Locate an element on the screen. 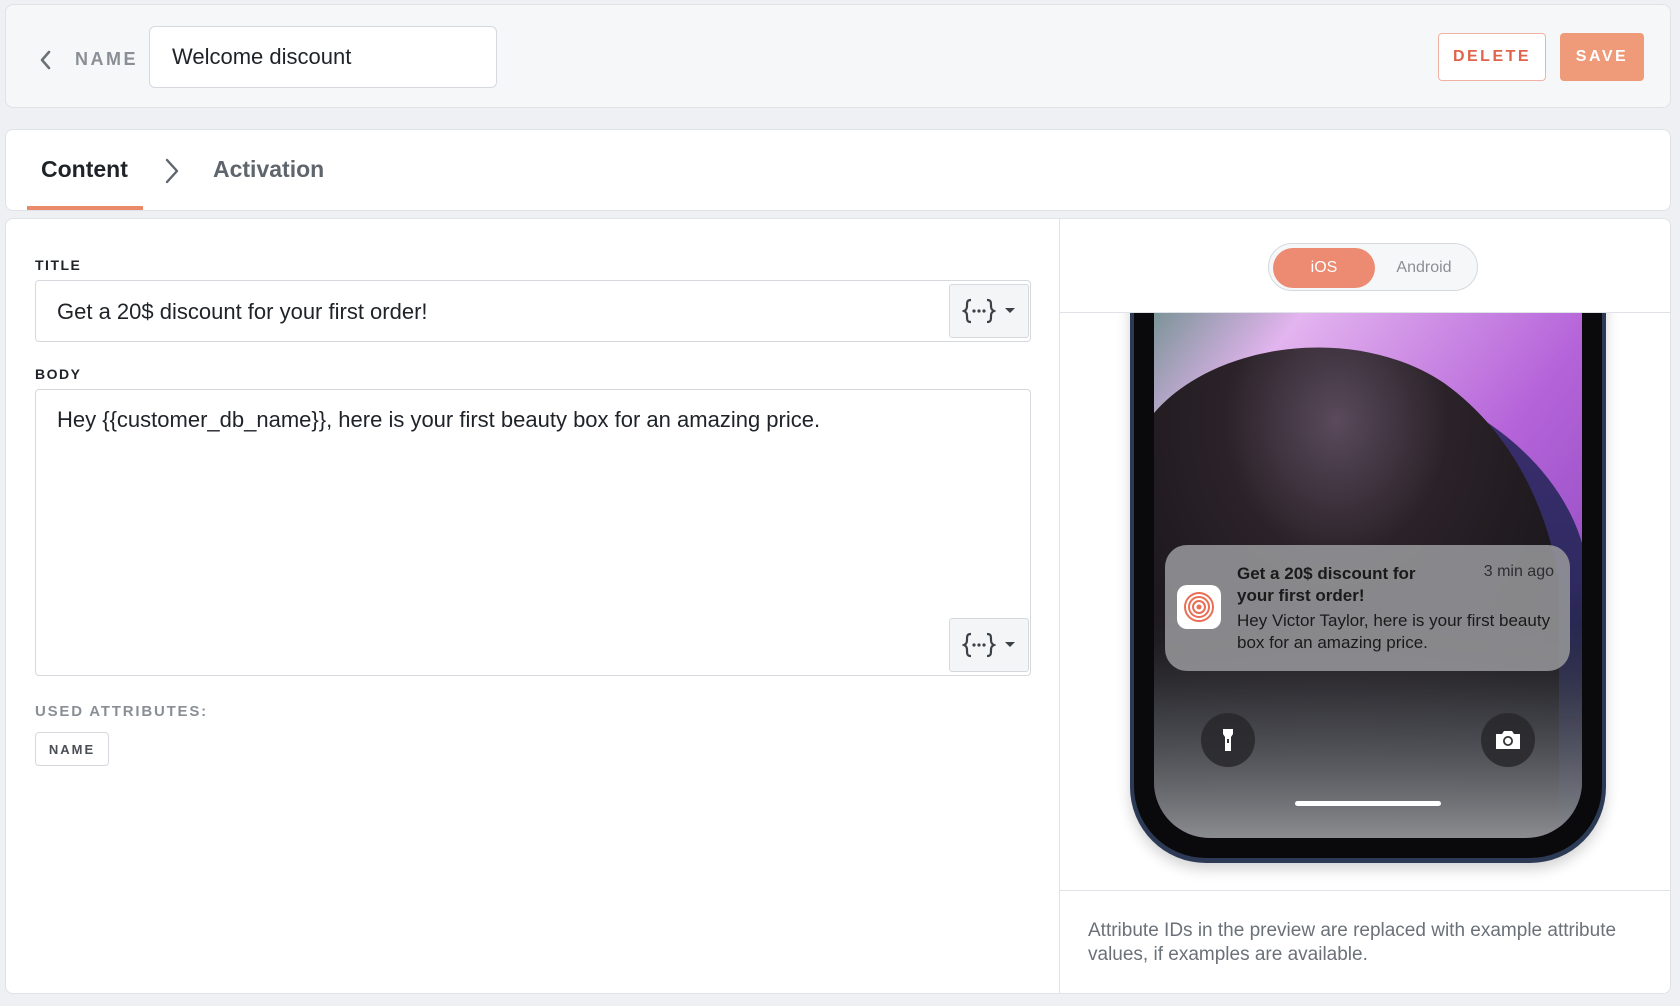 Image resolution: width=1680 pixels, height=1006 pixels. platform-switch: iOS Android is located at coordinates (1373, 267).